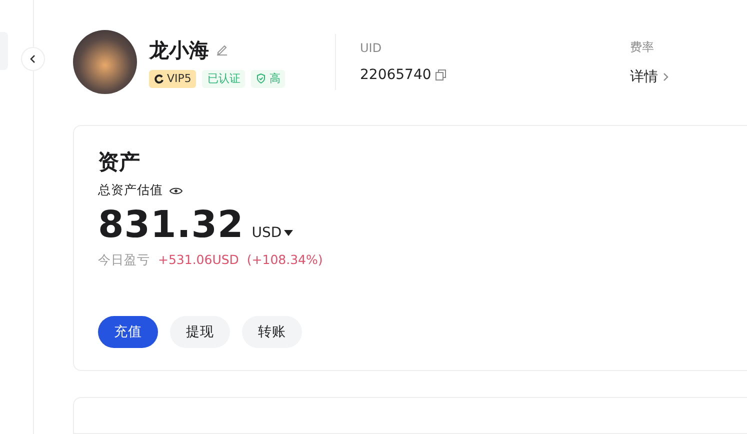 The width and height of the screenshot is (747, 434). I want to click on info-label: 费率, so click(642, 47).